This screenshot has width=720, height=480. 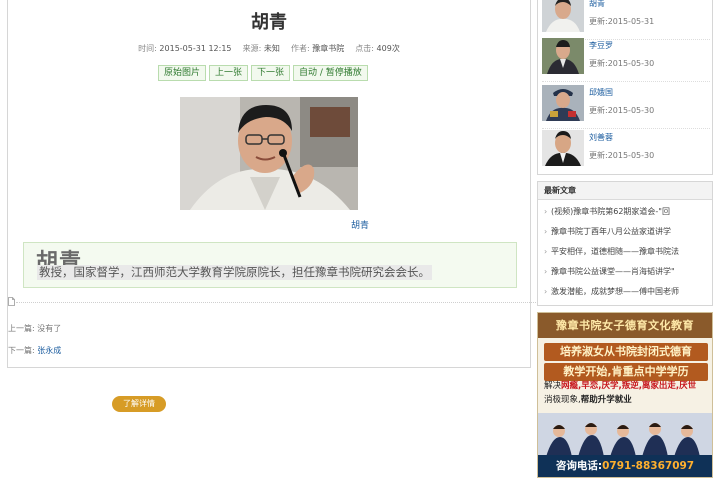 What do you see at coordinates (615, 251) in the screenshot?
I see `latest-article-link: 平安相伴，道德相随——豫章书院法` at bounding box center [615, 251].